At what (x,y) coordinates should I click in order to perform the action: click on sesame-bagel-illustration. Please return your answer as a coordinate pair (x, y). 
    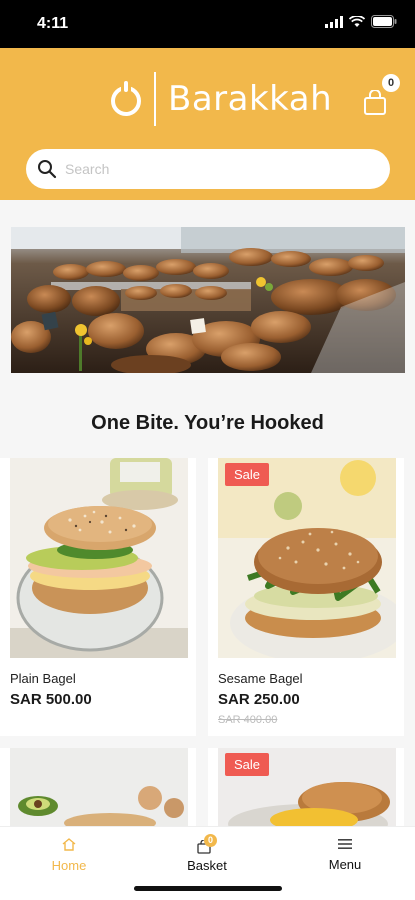
    Looking at the image, I should click on (307, 558).